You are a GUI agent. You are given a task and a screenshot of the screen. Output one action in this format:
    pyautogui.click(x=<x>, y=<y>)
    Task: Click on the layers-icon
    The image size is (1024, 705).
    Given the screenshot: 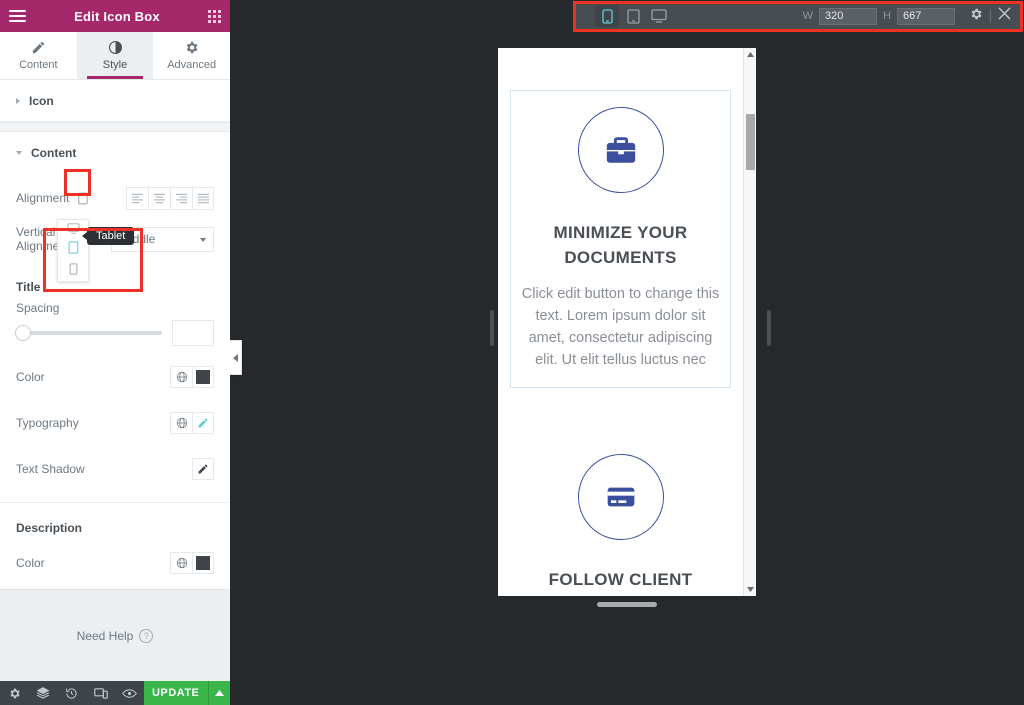 What is the action you would take?
    pyautogui.click(x=43, y=693)
    